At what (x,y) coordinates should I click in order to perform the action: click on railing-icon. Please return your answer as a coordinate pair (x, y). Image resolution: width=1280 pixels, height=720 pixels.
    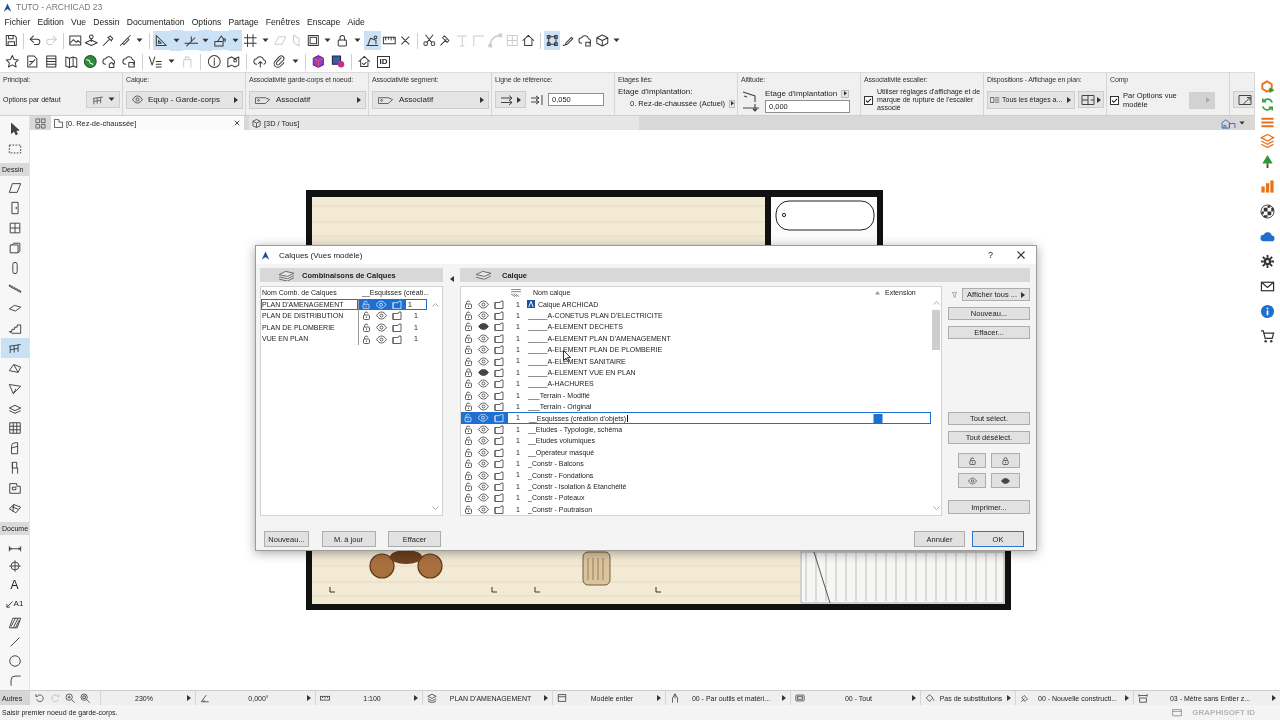
    Looking at the image, I should click on (14, 348).